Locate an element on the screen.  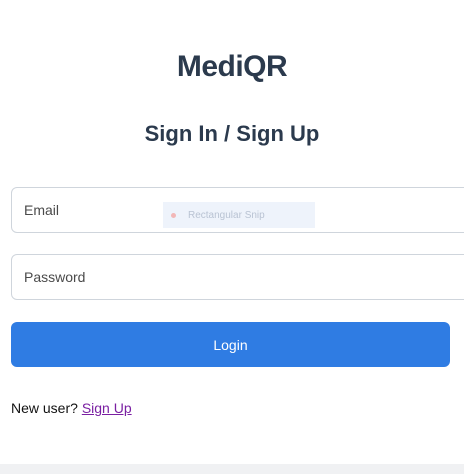
footer-bar is located at coordinates (232, 469).